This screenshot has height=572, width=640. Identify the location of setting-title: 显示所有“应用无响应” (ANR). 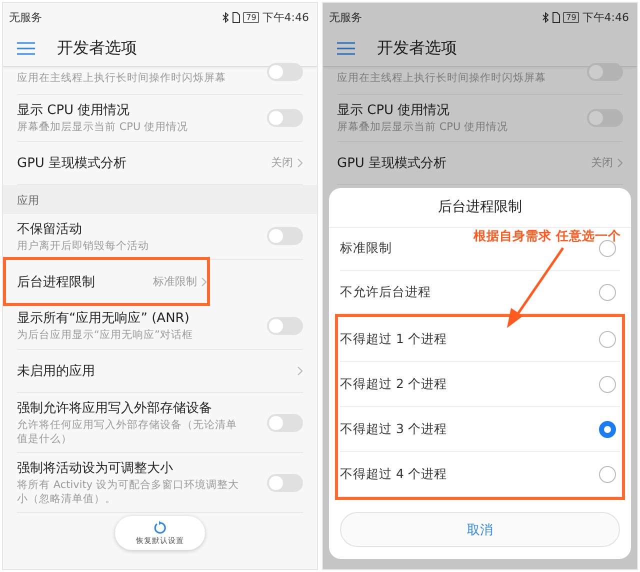
(103, 319).